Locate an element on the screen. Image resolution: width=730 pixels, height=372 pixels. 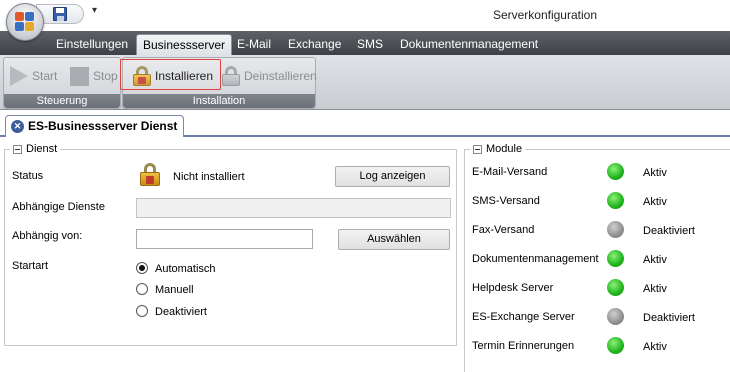
title-bar: ▾ Serverkonfiguration is located at coordinates (365, 15).